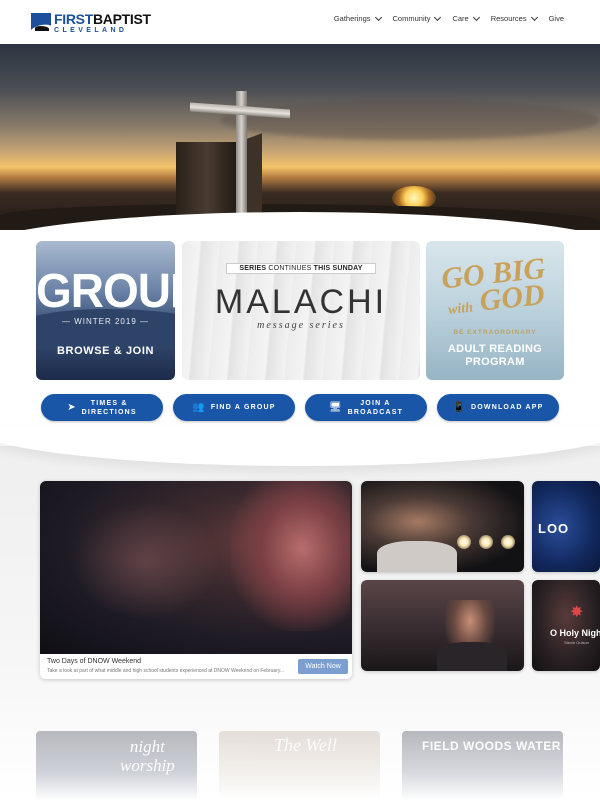 The image size is (600, 800). Describe the element at coordinates (301, 302) in the screenshot. I see `malachi-title: MALACHI` at that location.